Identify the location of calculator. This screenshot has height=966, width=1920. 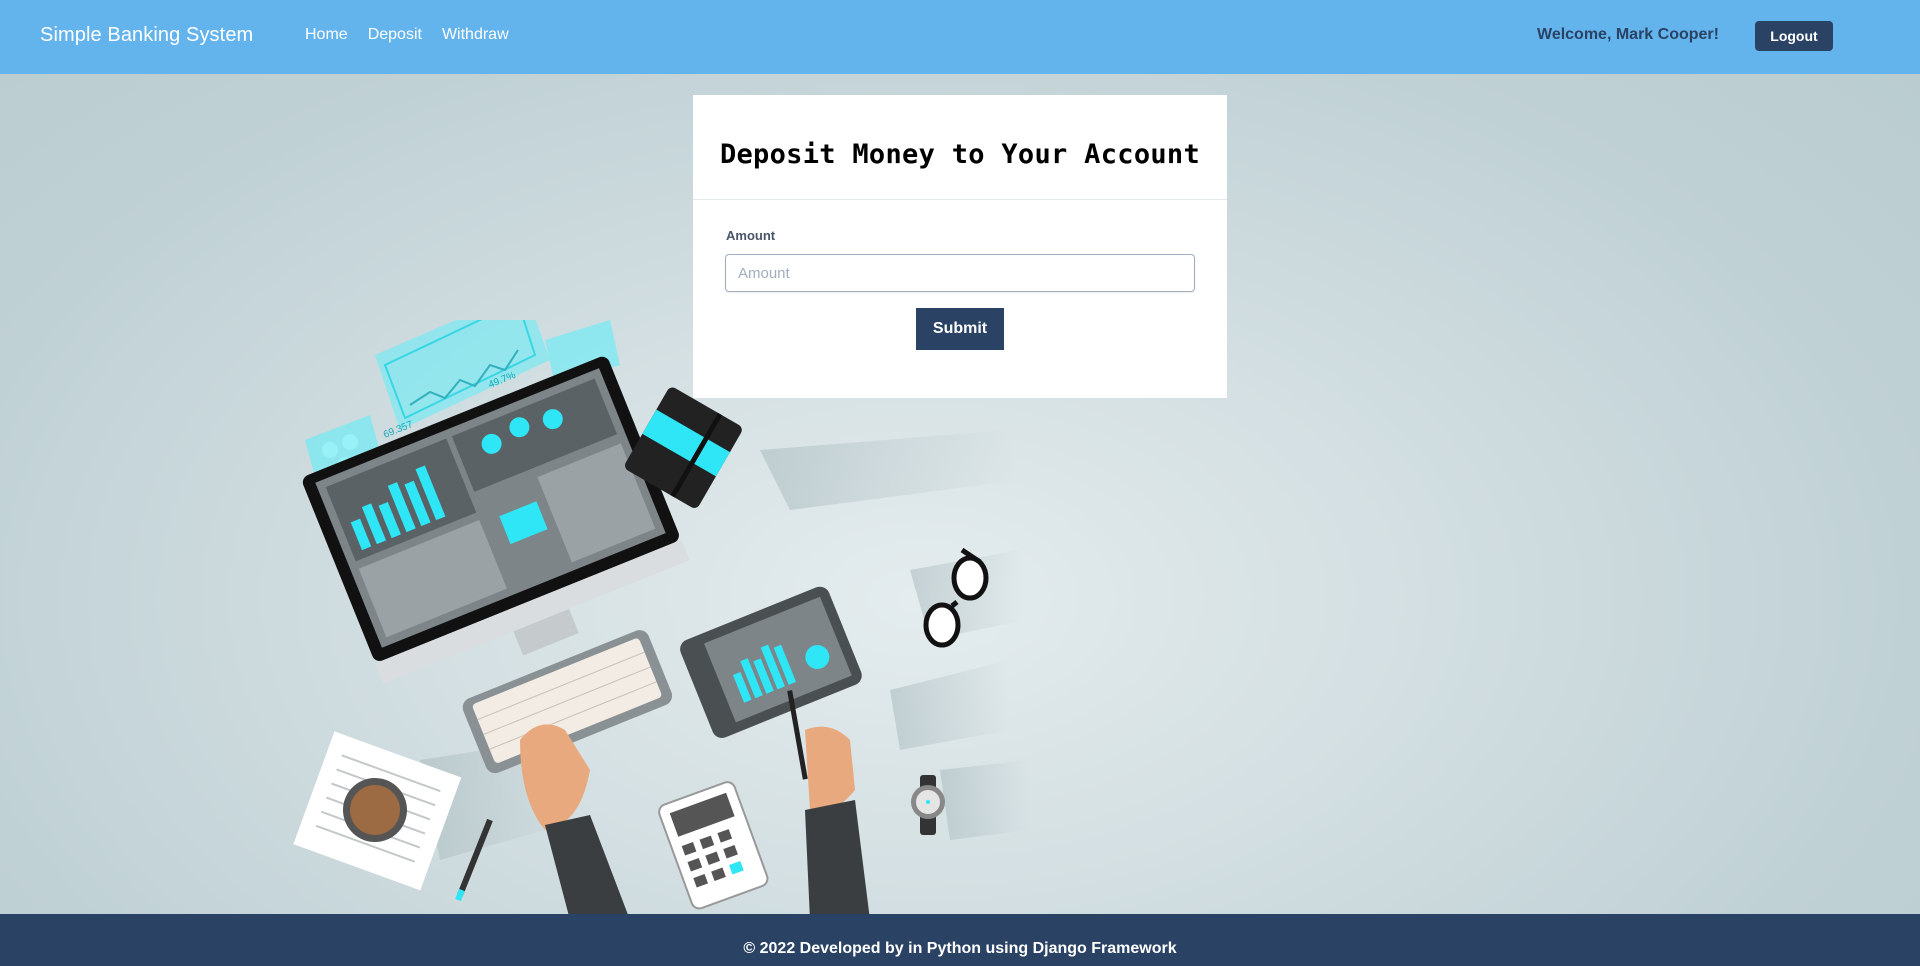
(713, 845).